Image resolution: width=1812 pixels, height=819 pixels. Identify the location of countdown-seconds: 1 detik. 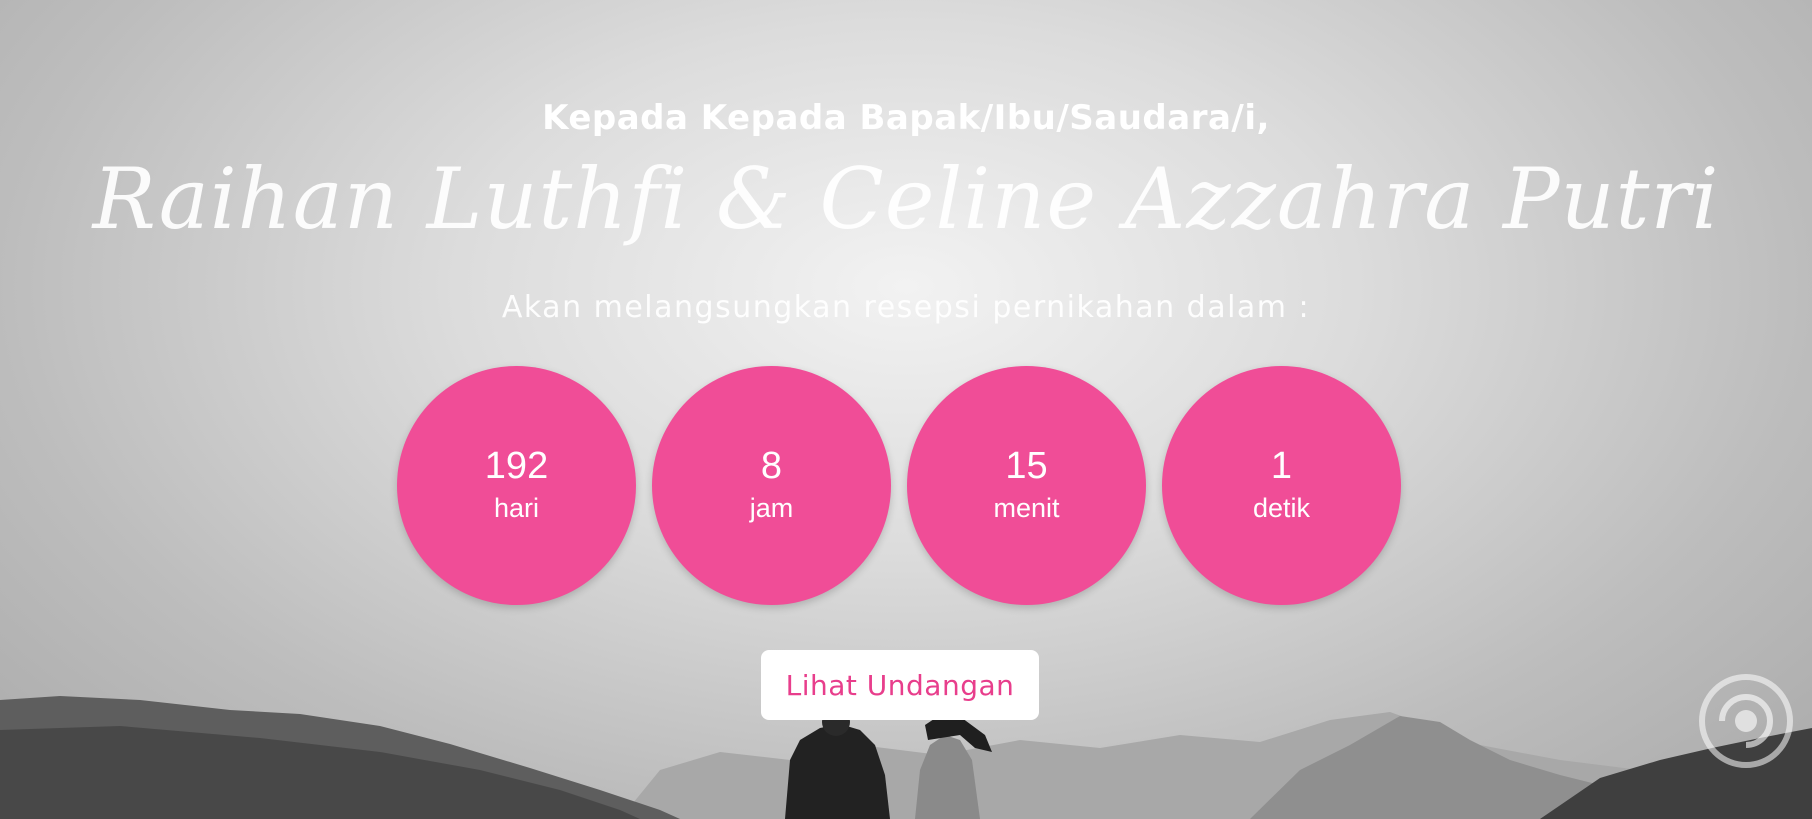
(1281, 485).